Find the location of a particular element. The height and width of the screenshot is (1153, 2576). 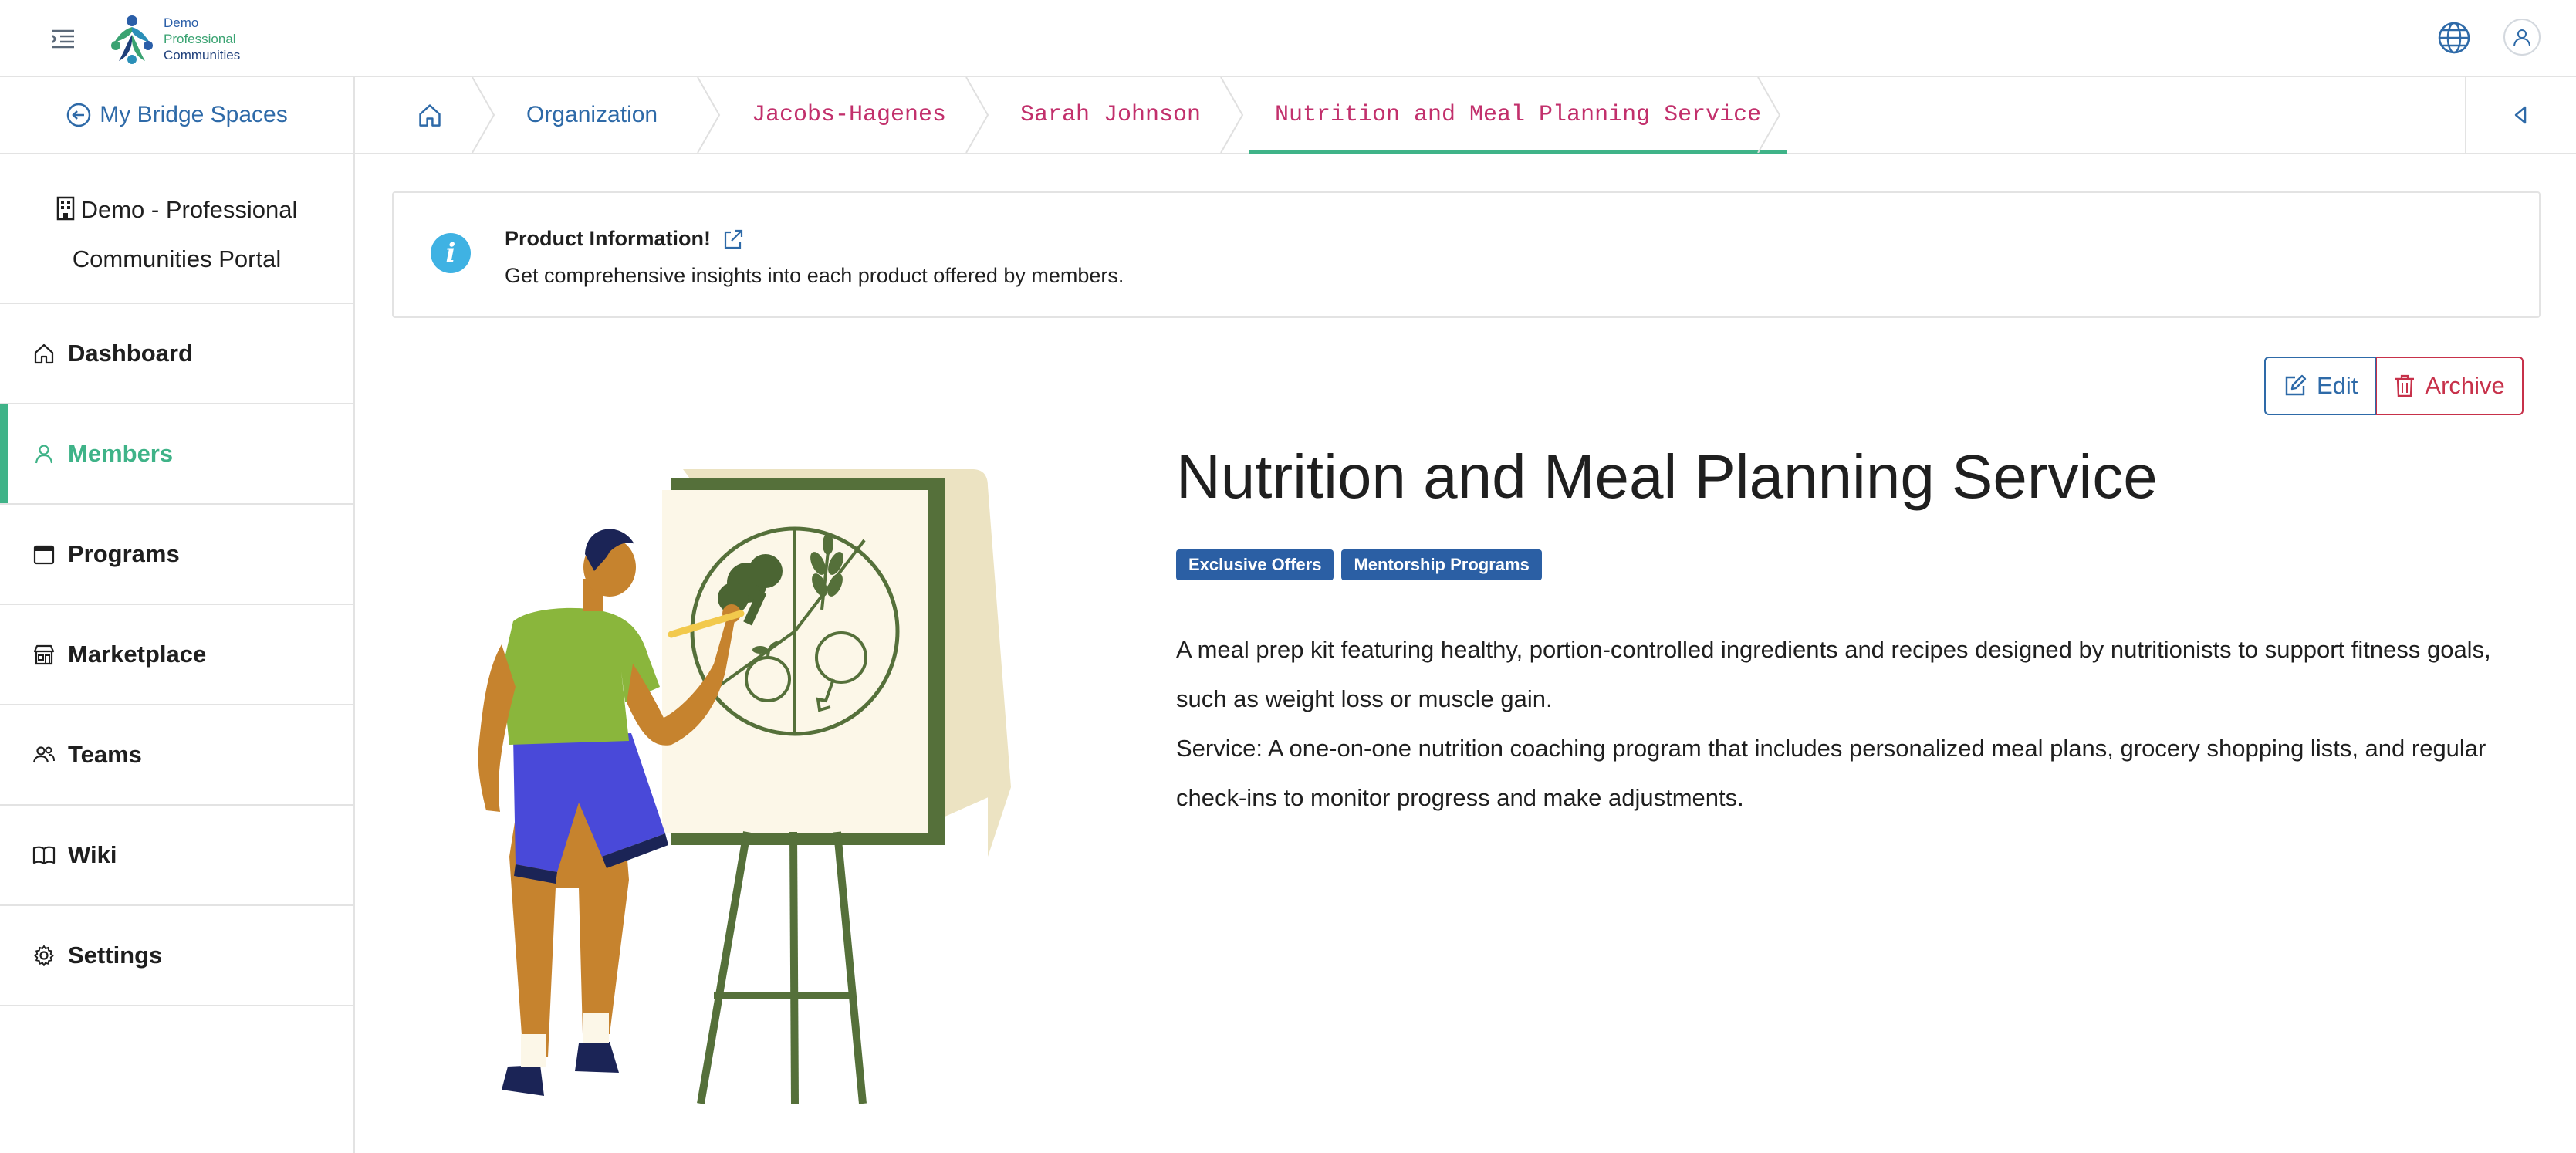

caret-left-icon is located at coordinates (2520, 115).